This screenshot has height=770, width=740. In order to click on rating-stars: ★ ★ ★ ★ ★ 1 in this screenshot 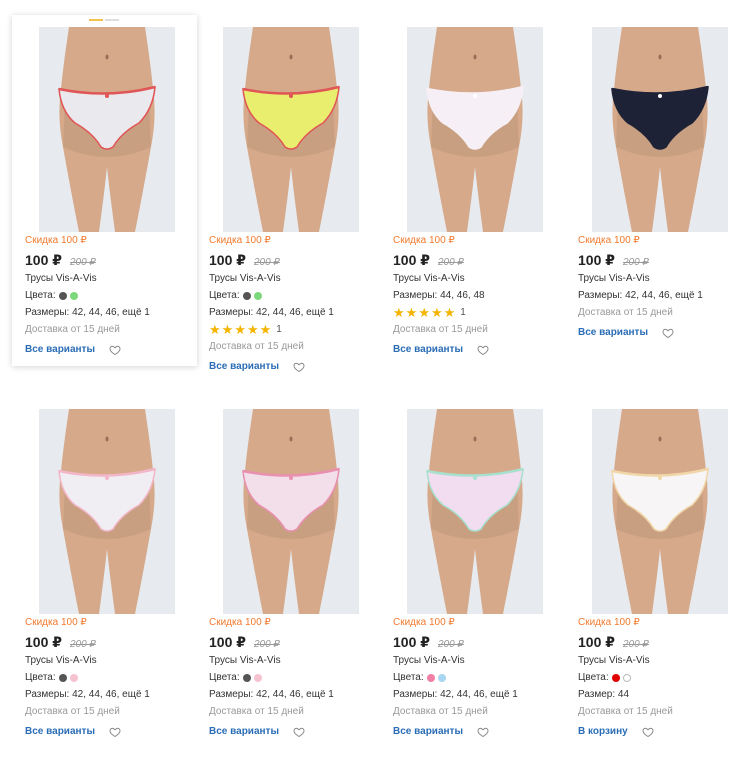, I will do `click(475, 312)`.